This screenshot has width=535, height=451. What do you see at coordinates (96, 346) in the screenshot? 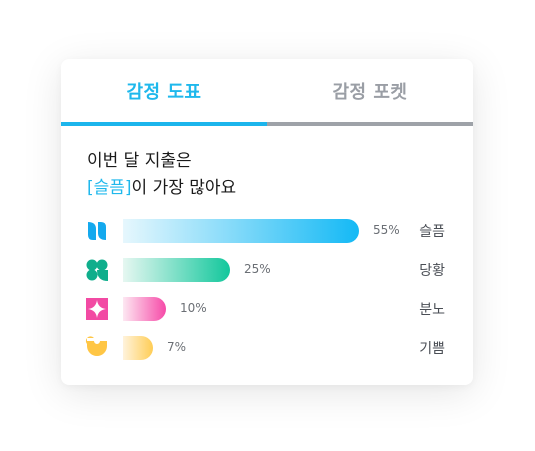
I see `joy-icon` at bounding box center [96, 346].